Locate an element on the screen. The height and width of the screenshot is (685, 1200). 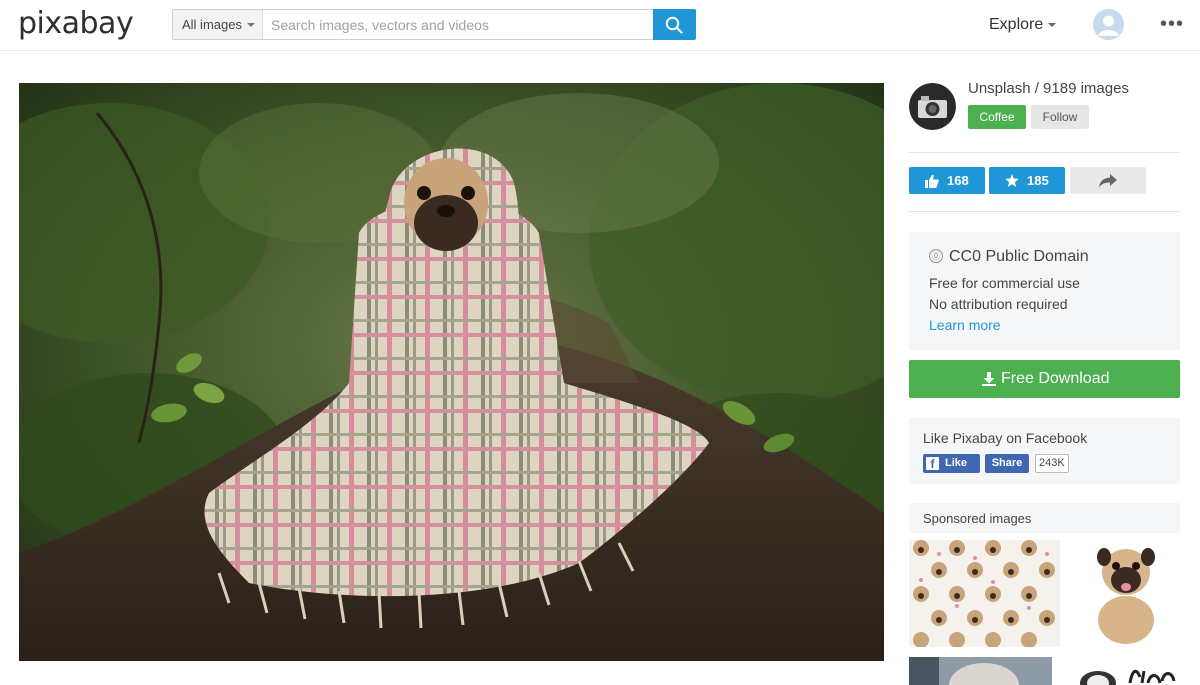
share-arrow-icon is located at coordinates (1108, 181).